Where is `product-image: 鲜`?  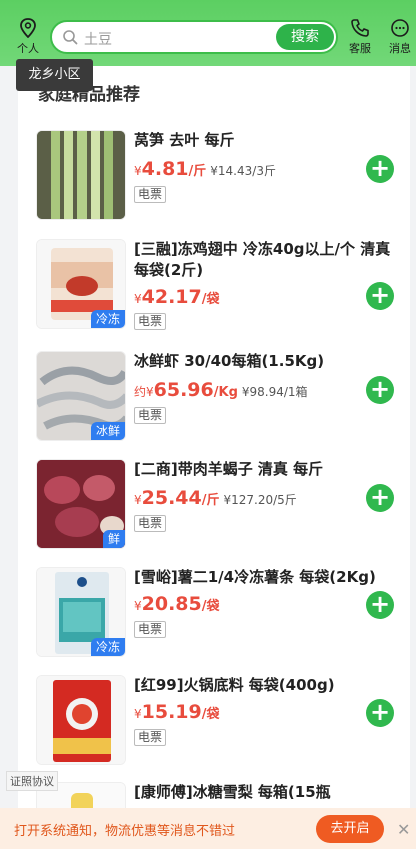
product-image: 鲜 is located at coordinates (81, 504).